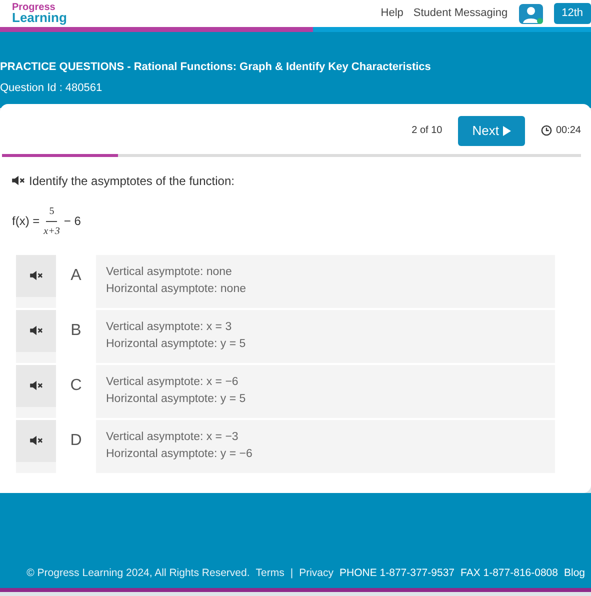 Image resolution: width=591 pixels, height=596 pixels. I want to click on option-letter: B, so click(76, 336).